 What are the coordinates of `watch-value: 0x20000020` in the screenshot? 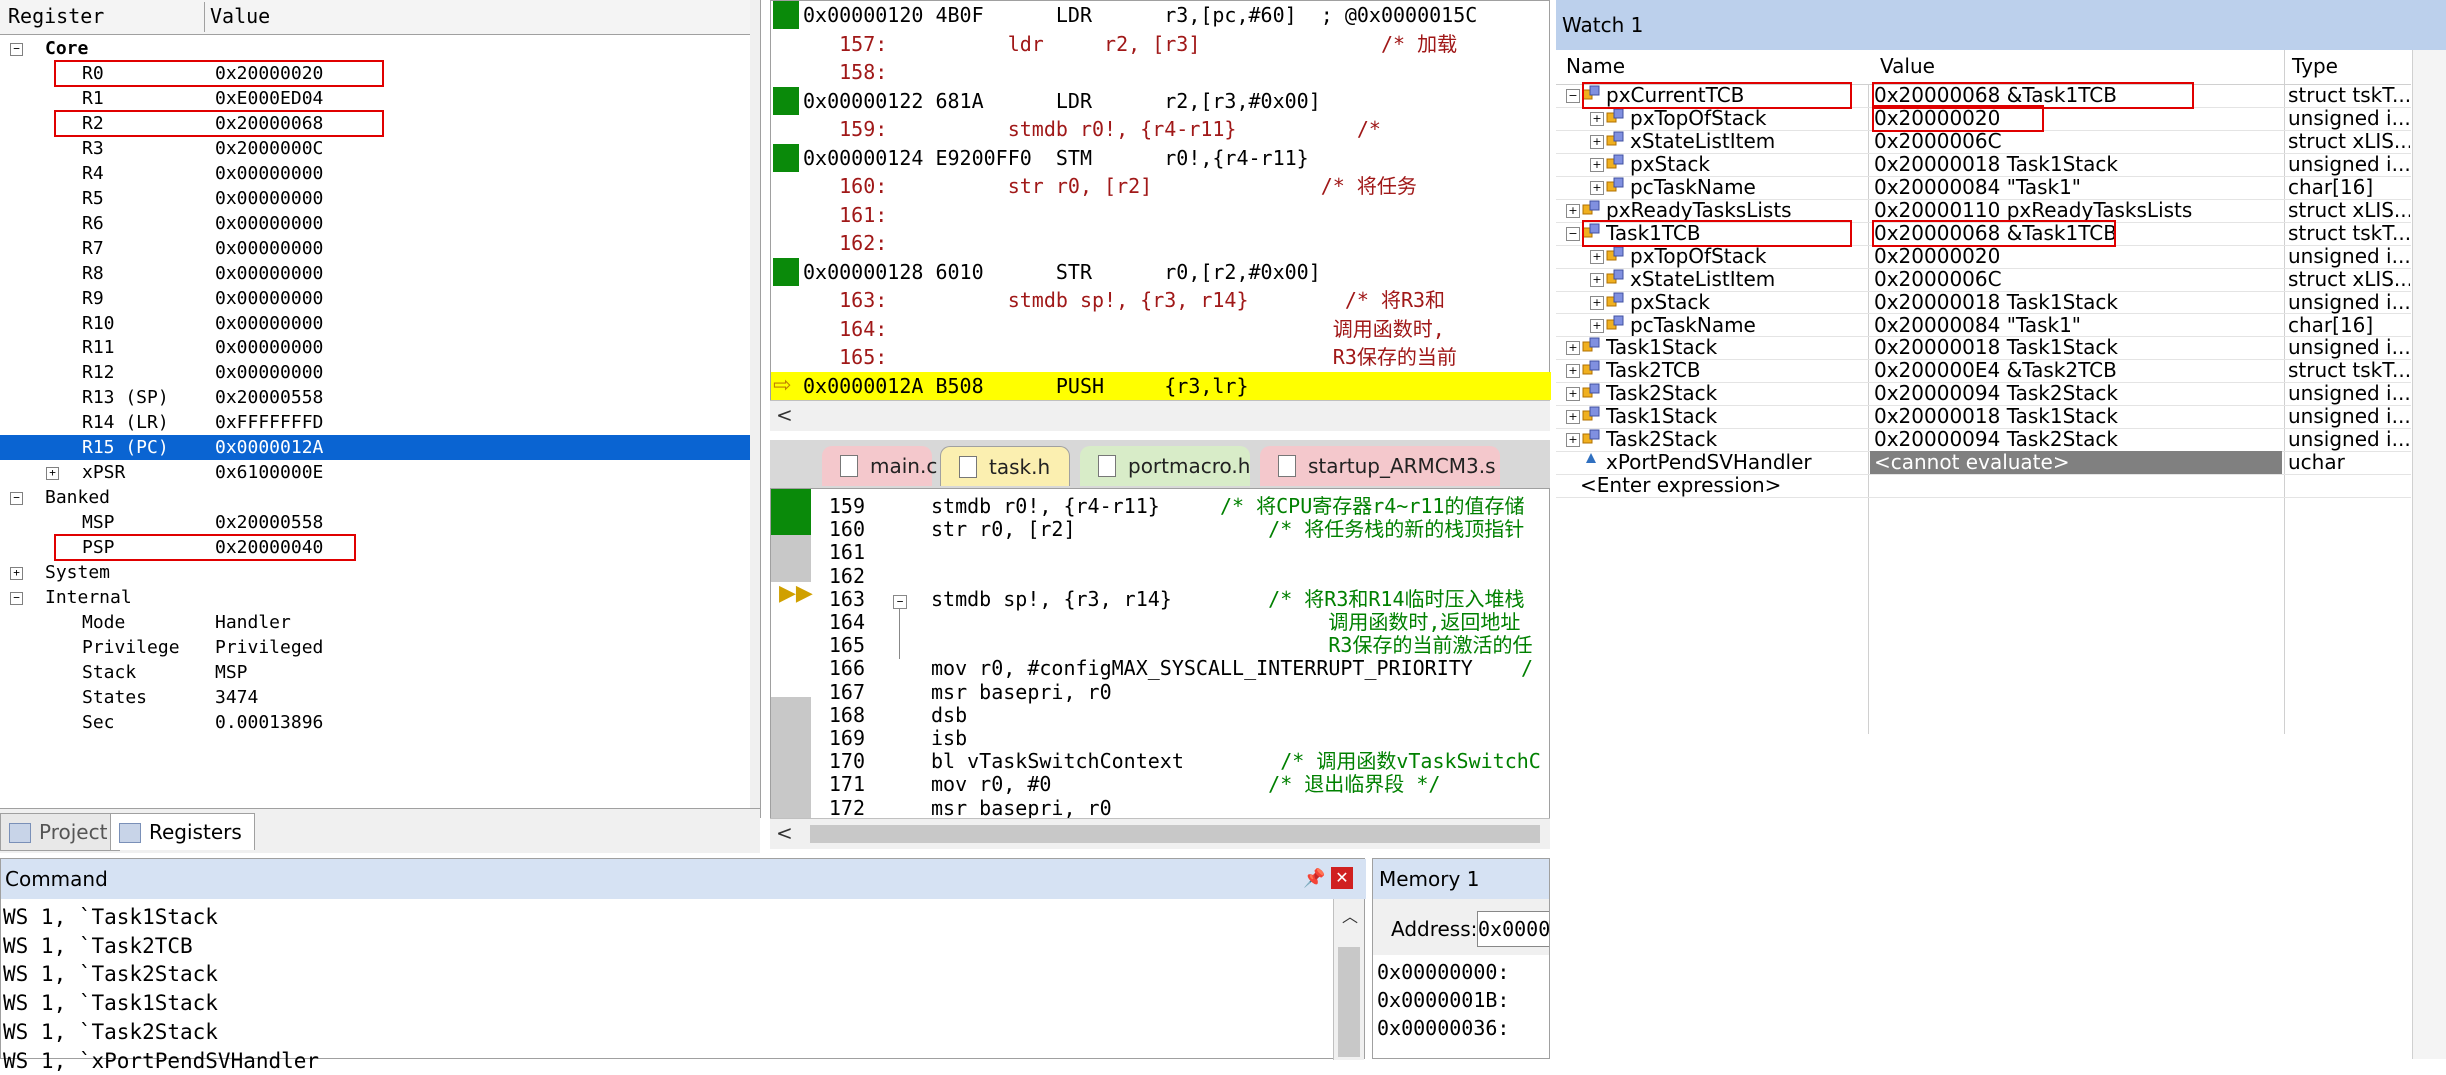 It's located at (2076, 256).